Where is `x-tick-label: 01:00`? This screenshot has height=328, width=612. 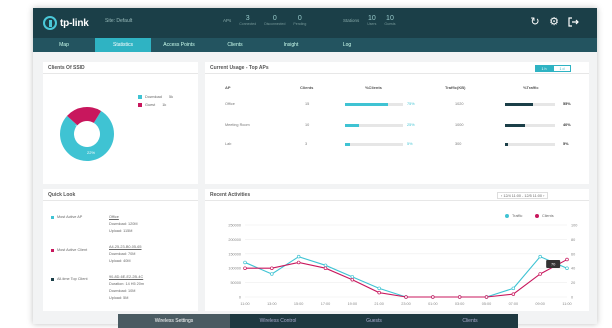
x-tick-label: 01:00 is located at coordinates (433, 304).